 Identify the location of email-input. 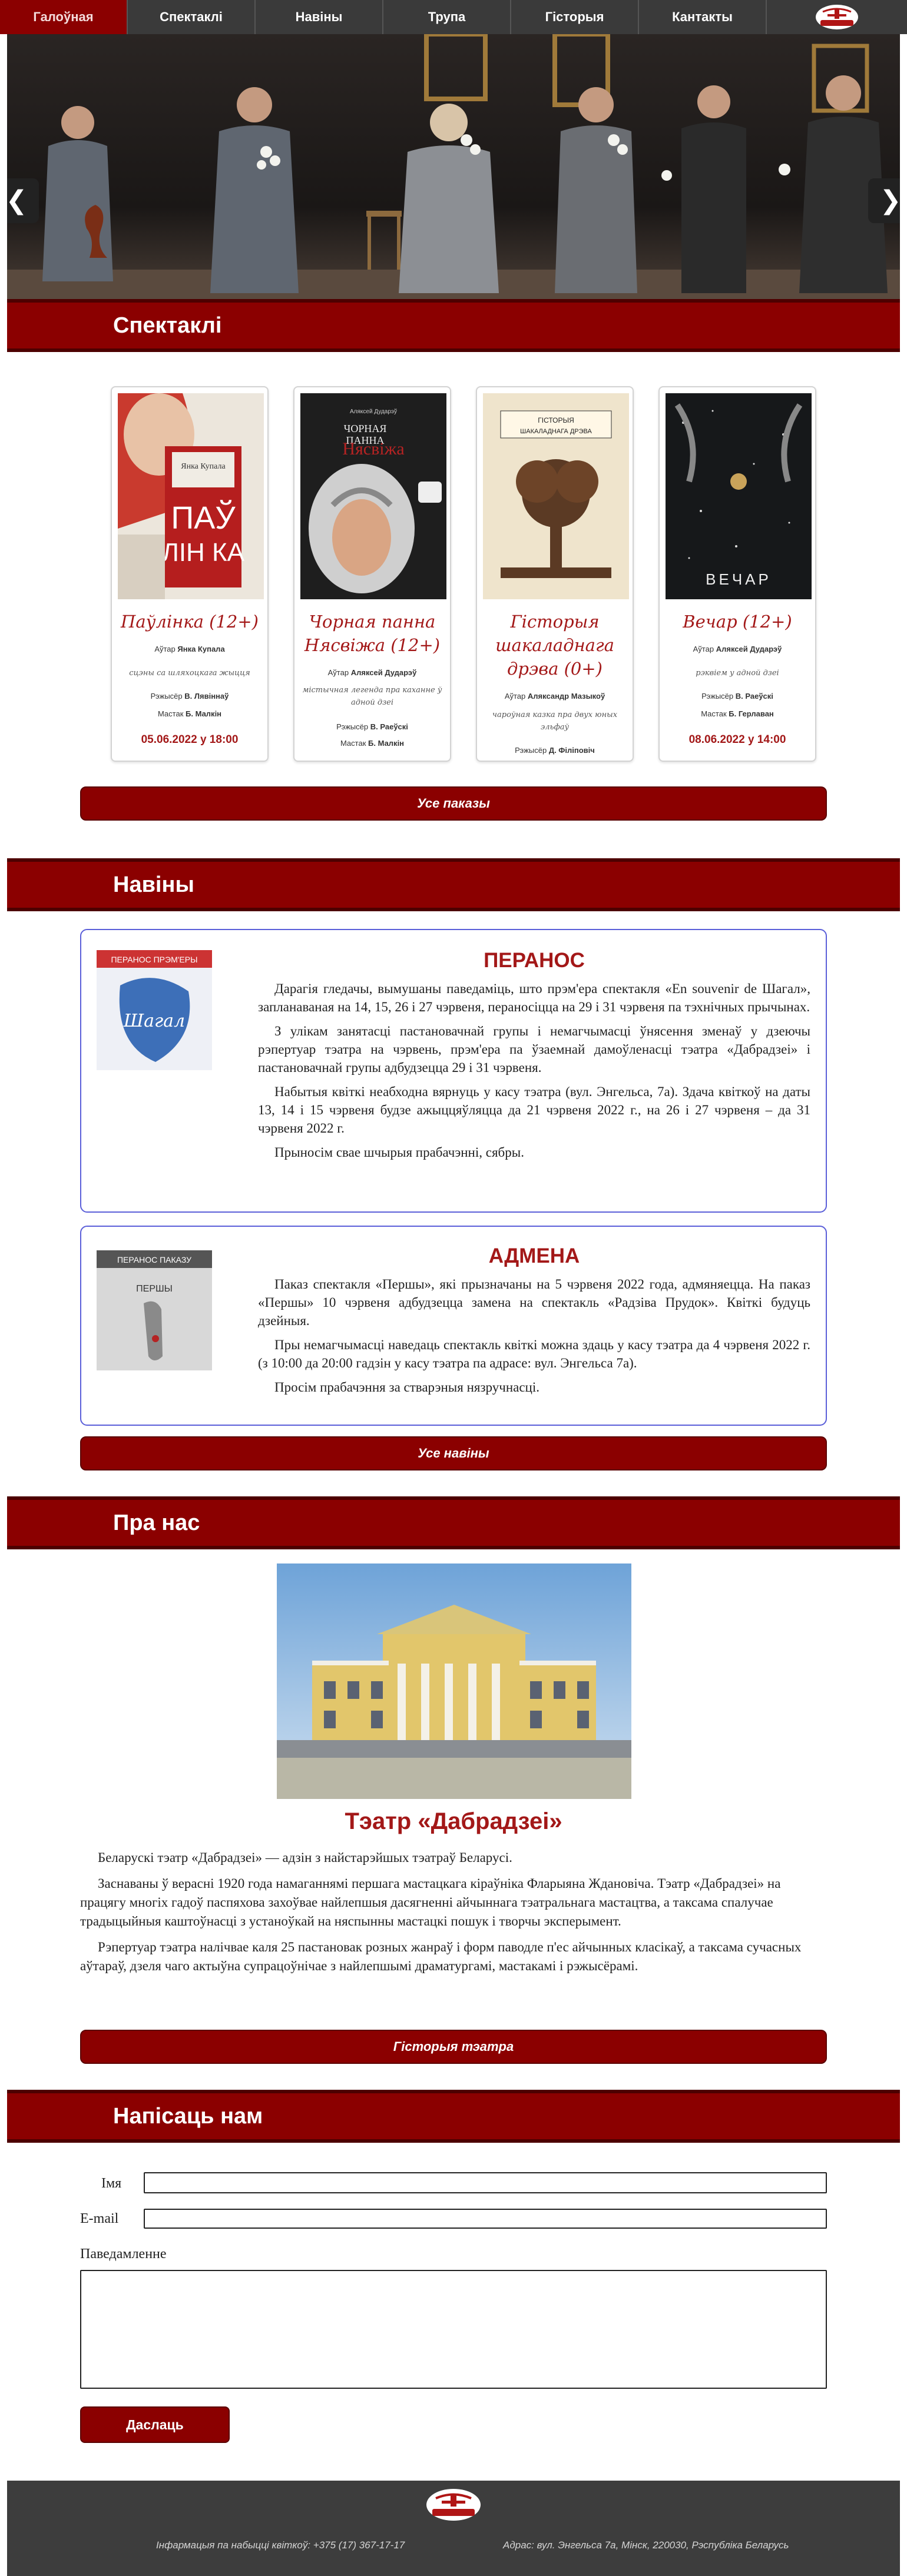
(485, 2219).